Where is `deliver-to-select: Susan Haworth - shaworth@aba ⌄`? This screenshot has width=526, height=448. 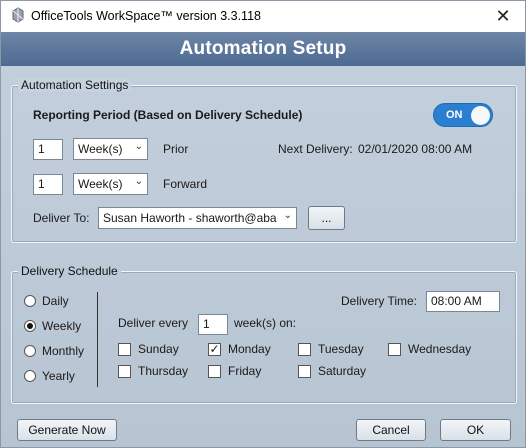
deliver-to-select: Susan Haworth - shaworth@aba ⌄ is located at coordinates (197, 218).